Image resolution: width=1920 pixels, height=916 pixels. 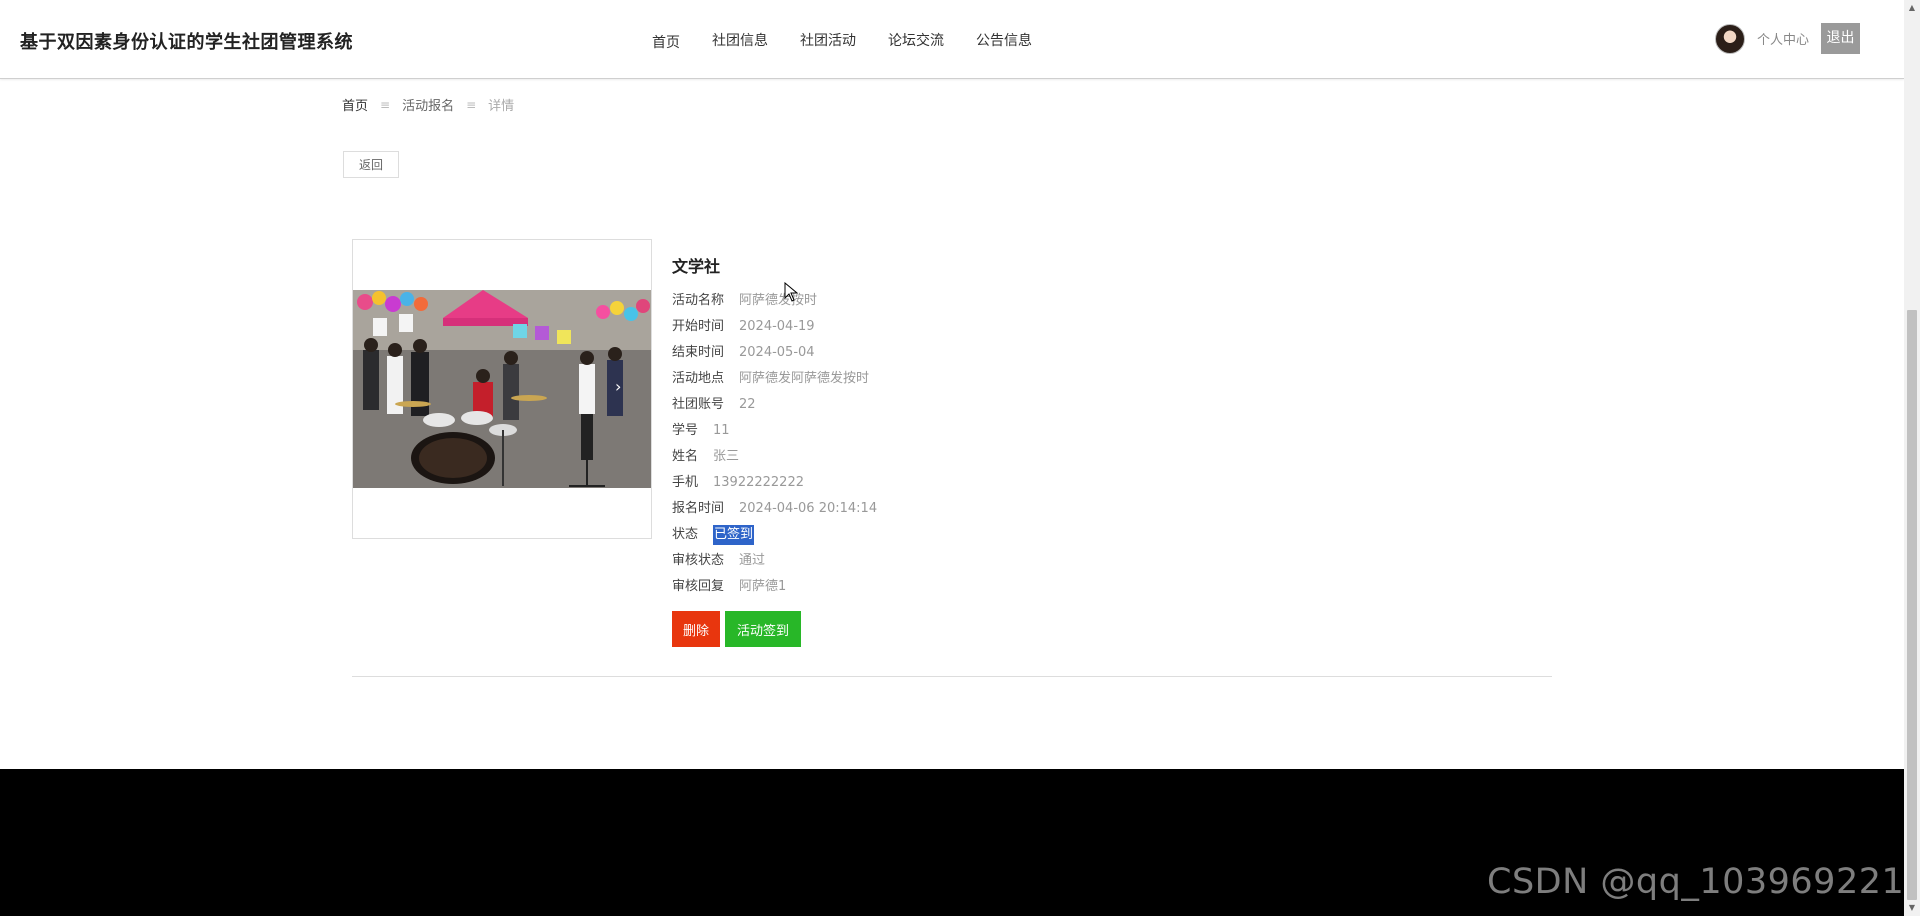 What do you see at coordinates (747, 404) in the screenshot?
I see `field-value: 22` at bounding box center [747, 404].